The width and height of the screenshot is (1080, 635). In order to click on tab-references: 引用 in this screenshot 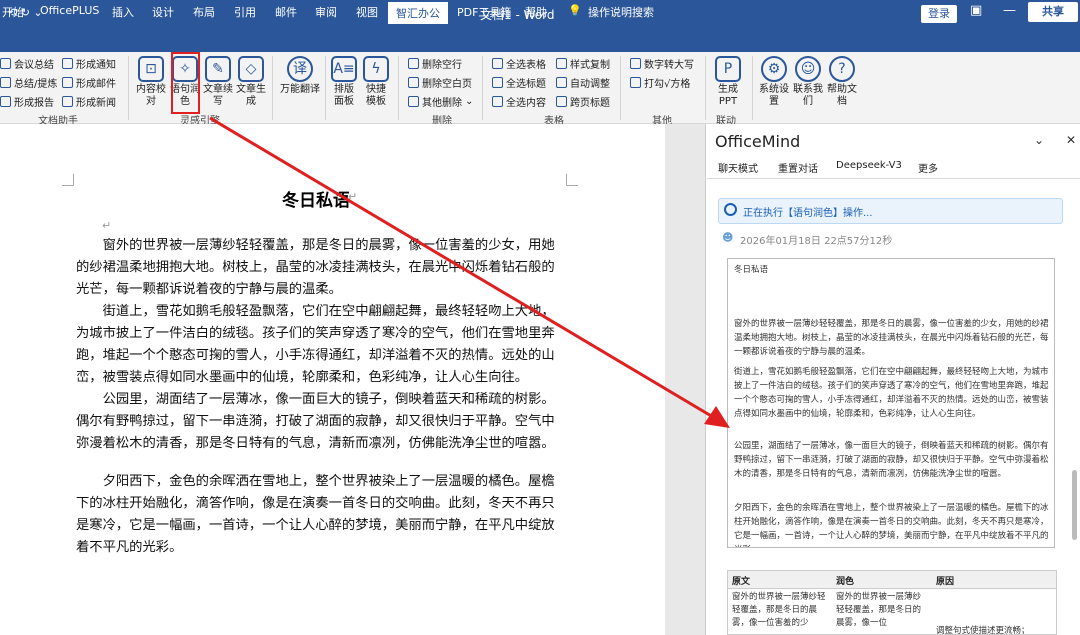, I will do `click(245, 12)`.